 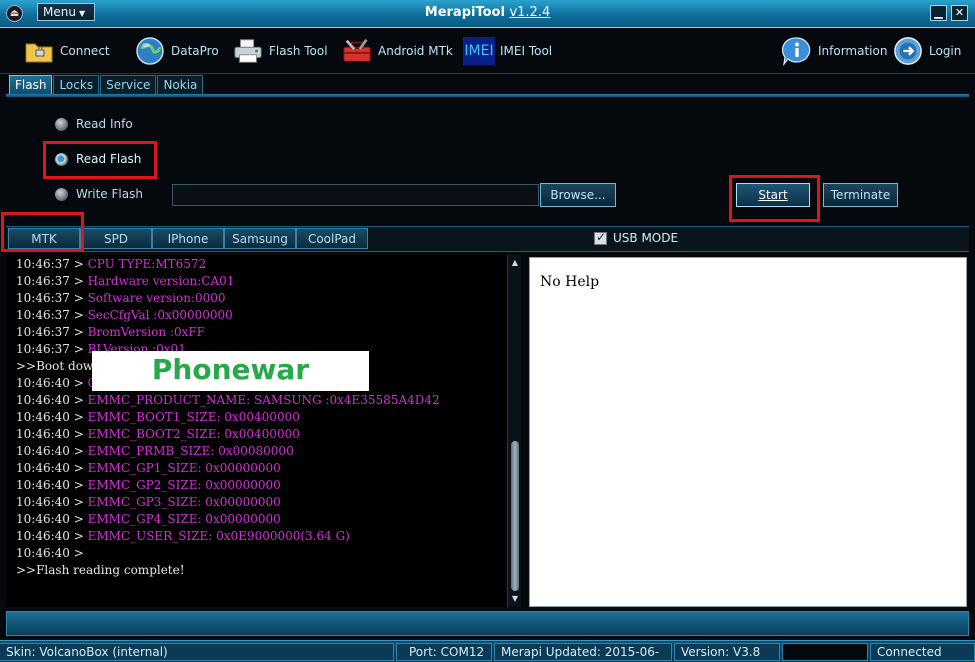 I want to click on close-button: ✕, so click(x=959, y=13).